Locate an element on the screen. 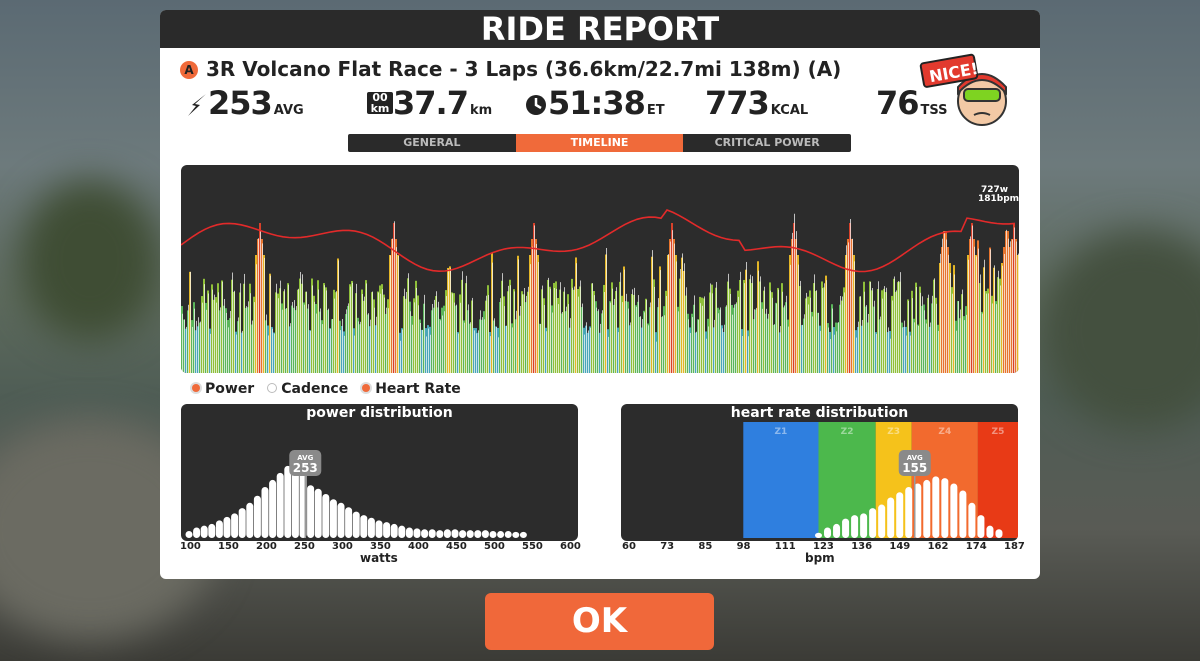  tab-general: GENERAL is located at coordinates (432, 143).